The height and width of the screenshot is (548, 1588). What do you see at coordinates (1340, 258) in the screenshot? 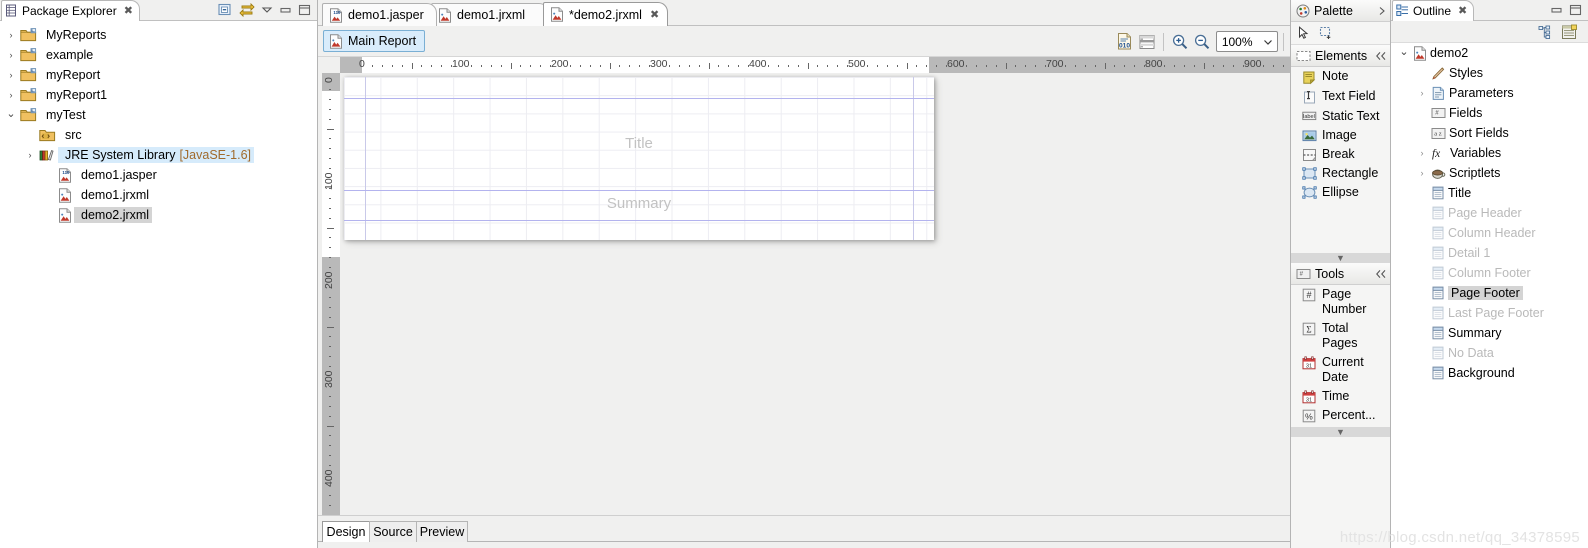
I see `palette-scroll-down-icon: ▼` at bounding box center [1340, 258].